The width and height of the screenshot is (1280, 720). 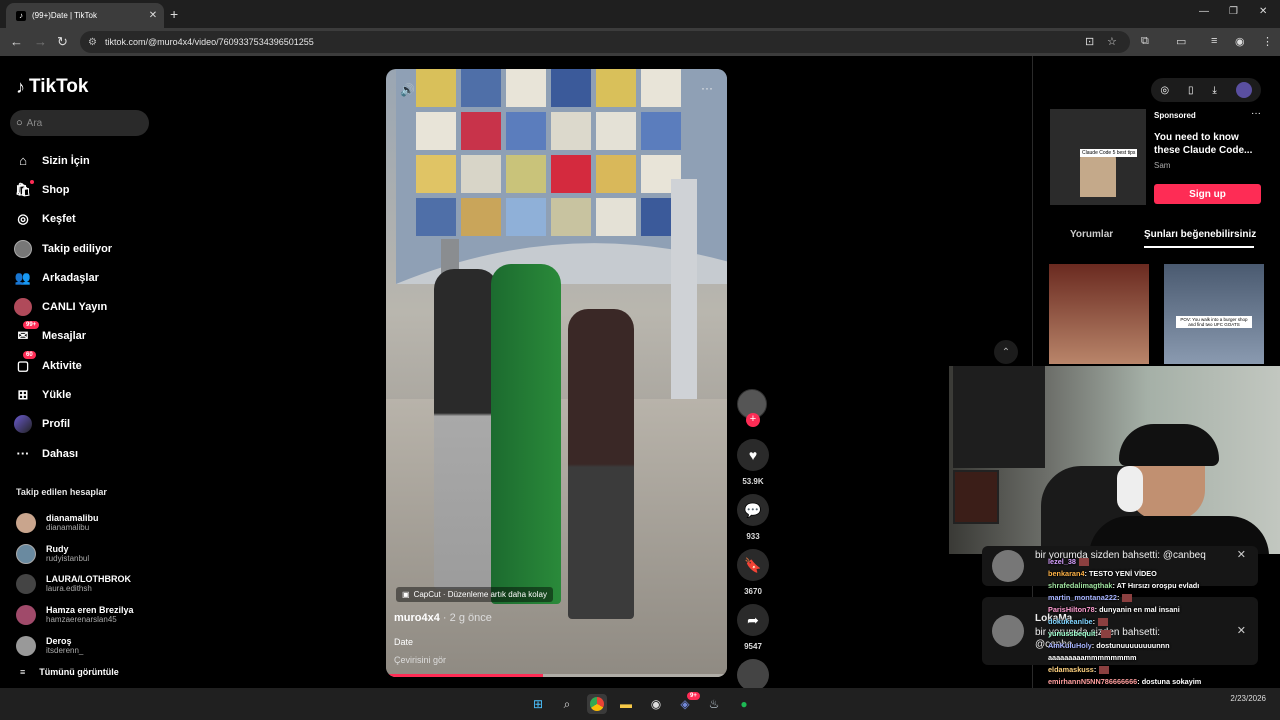 What do you see at coordinates (601, 464) in the screenshot?
I see `person-figure` at bounding box center [601, 464].